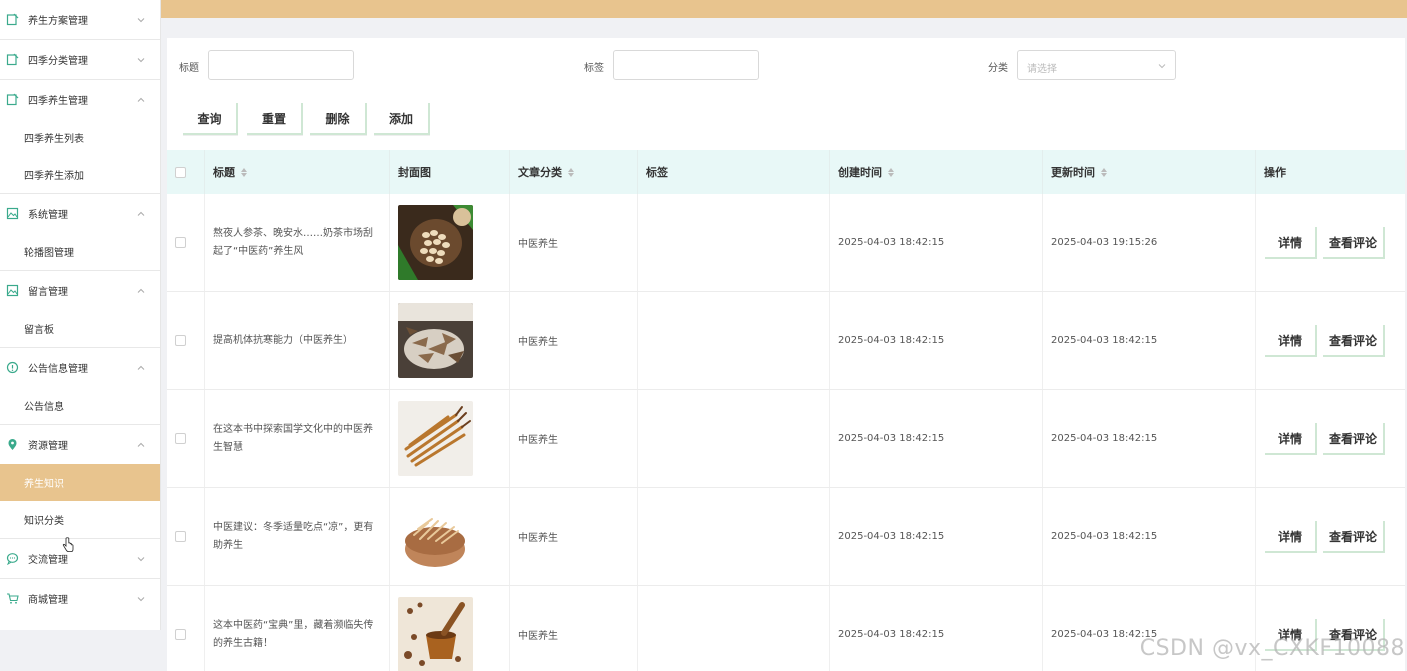  I want to click on search-button: 查询, so click(210, 119).